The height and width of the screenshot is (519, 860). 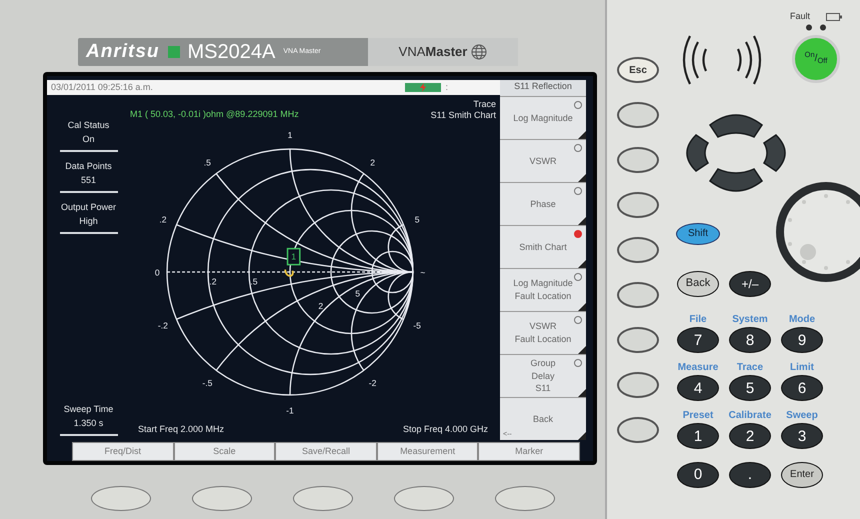 What do you see at coordinates (417, 325) in the screenshot?
I see `axis-label: -5` at bounding box center [417, 325].